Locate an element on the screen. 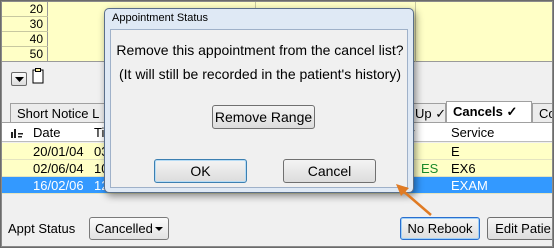 The image size is (554, 248). time-ruler: 20 30 40 50 is located at coordinates (25, 32).